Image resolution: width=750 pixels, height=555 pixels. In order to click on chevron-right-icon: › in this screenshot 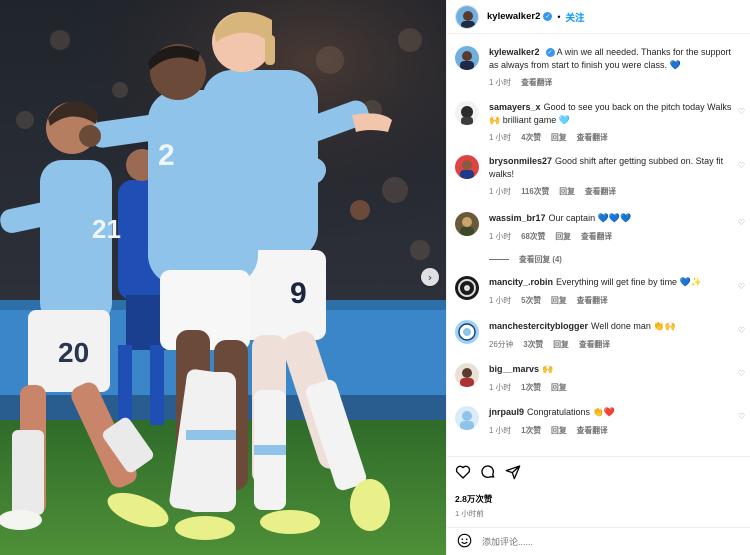, I will do `click(430, 277)`.